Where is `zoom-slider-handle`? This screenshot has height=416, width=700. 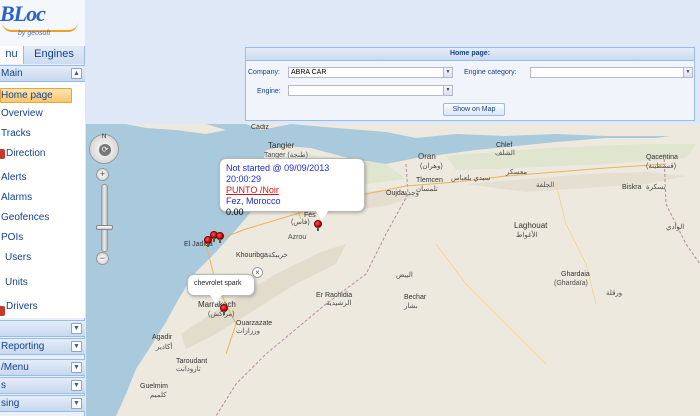 zoom-slider-handle is located at coordinates (104, 227).